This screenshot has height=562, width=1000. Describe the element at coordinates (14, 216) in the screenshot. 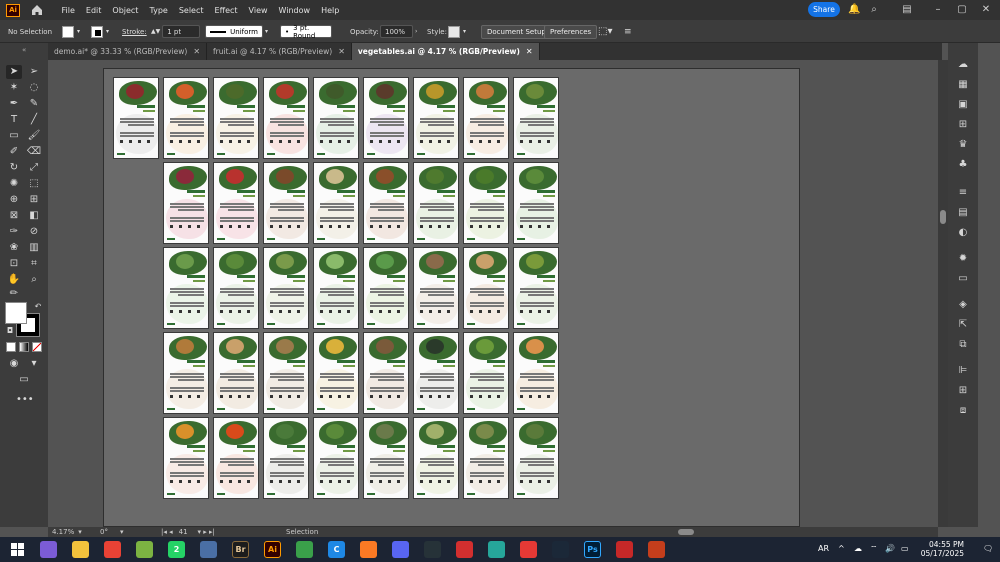

I see `mesh-tool-icon: ⊠` at that location.